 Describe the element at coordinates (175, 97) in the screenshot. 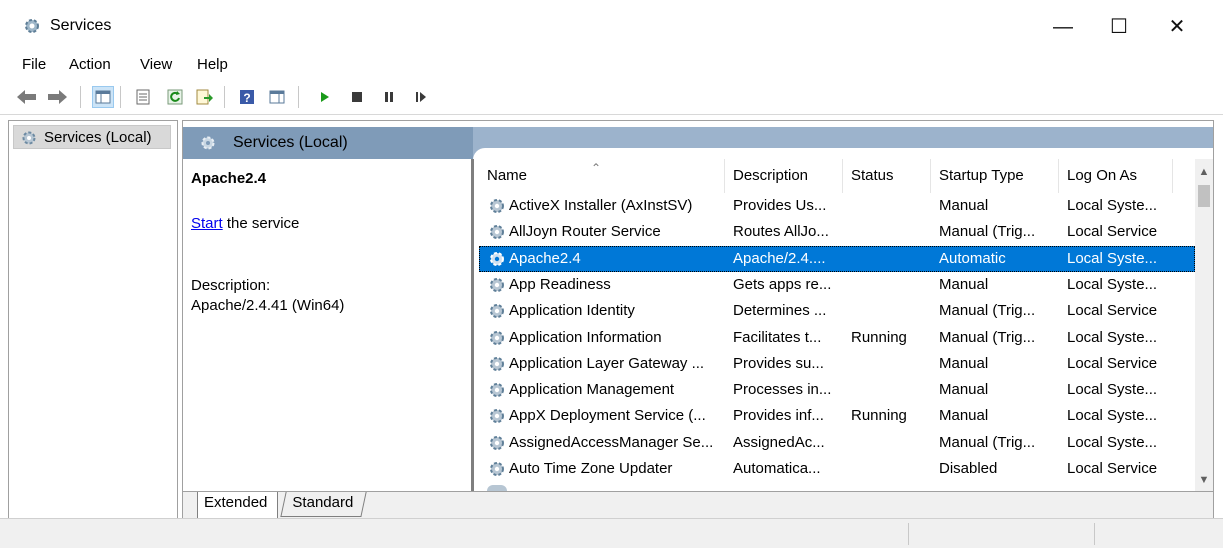

I see `refresh-icon` at that location.